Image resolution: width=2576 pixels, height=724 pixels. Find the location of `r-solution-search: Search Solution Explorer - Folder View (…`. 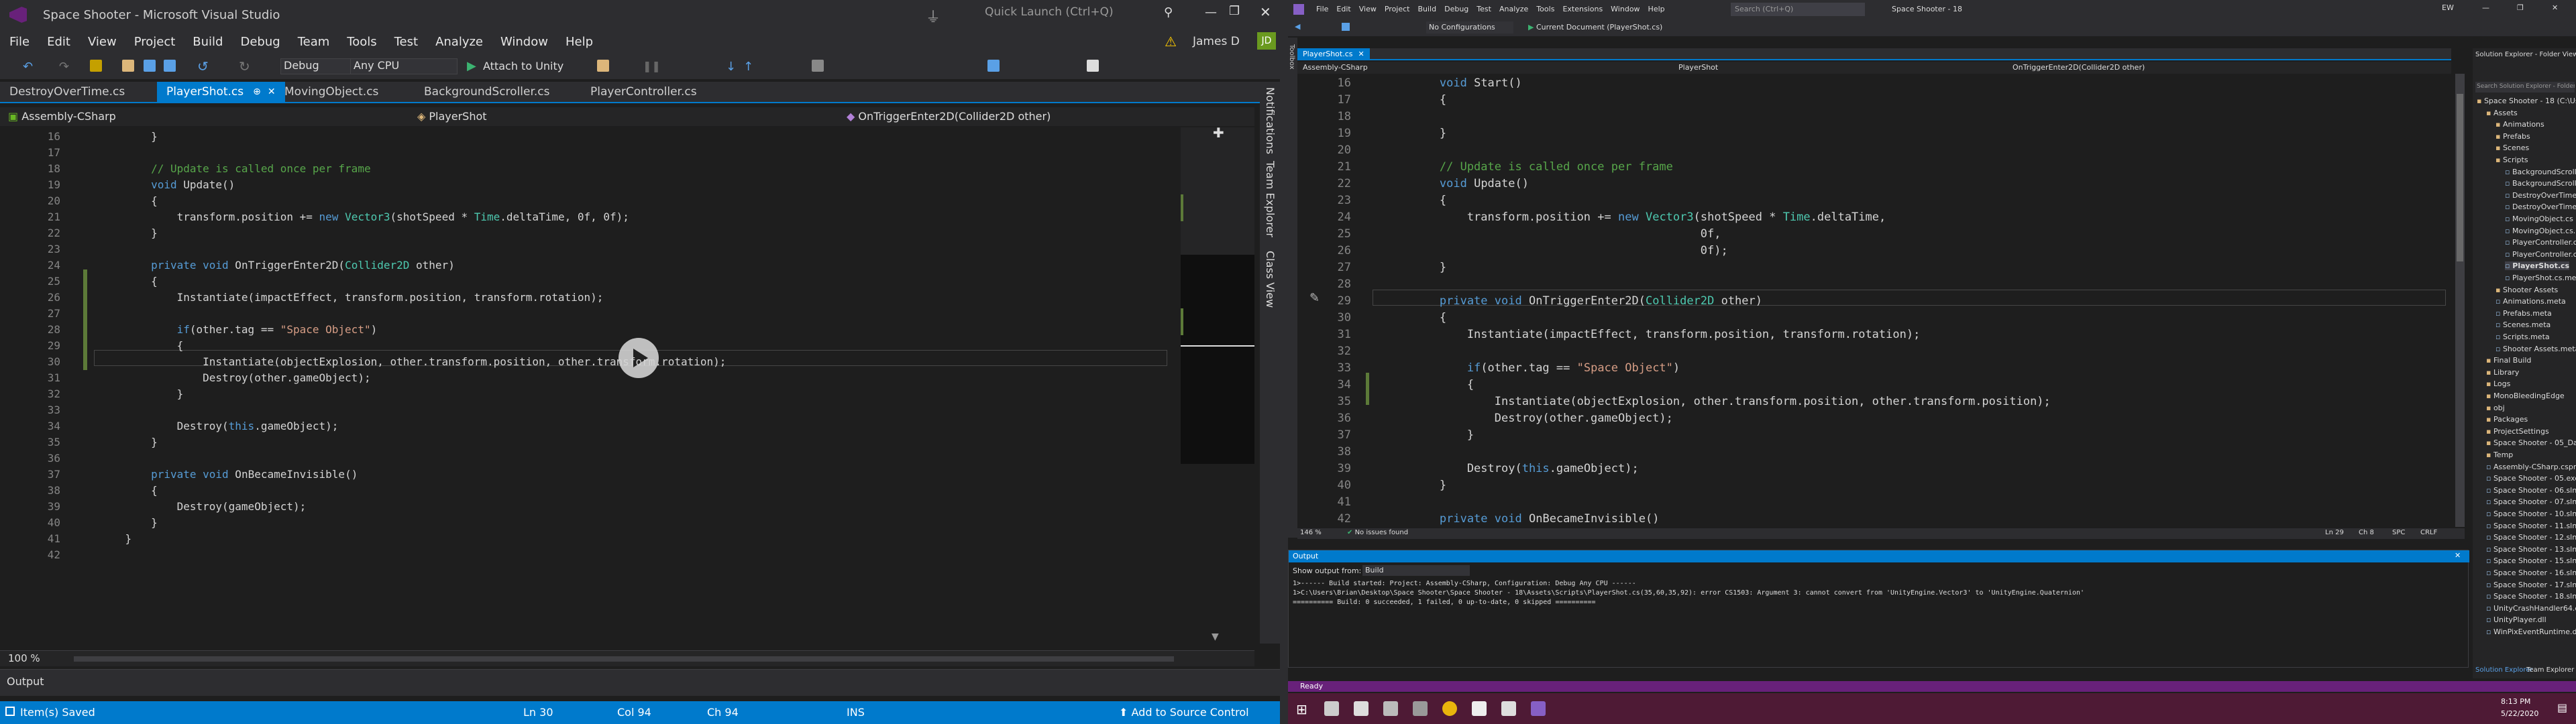

r-solution-search: Search Solution Explorer - Folder View (… is located at coordinates (2525, 87).